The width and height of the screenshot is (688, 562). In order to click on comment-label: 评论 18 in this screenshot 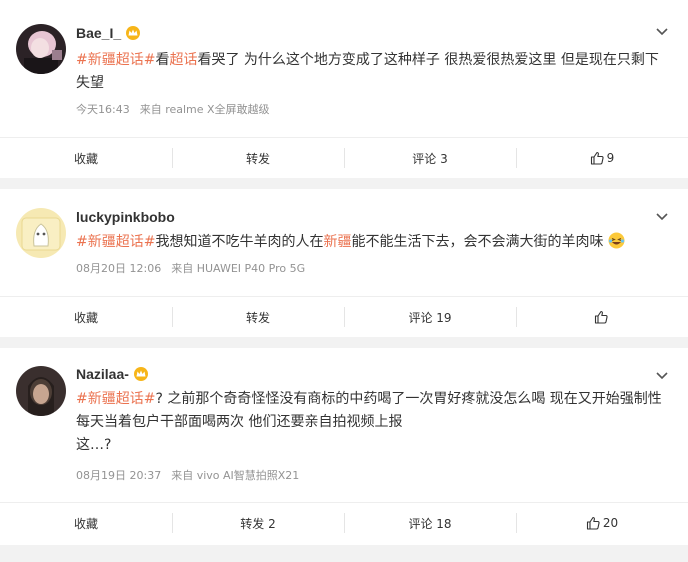, I will do `click(430, 523)`.